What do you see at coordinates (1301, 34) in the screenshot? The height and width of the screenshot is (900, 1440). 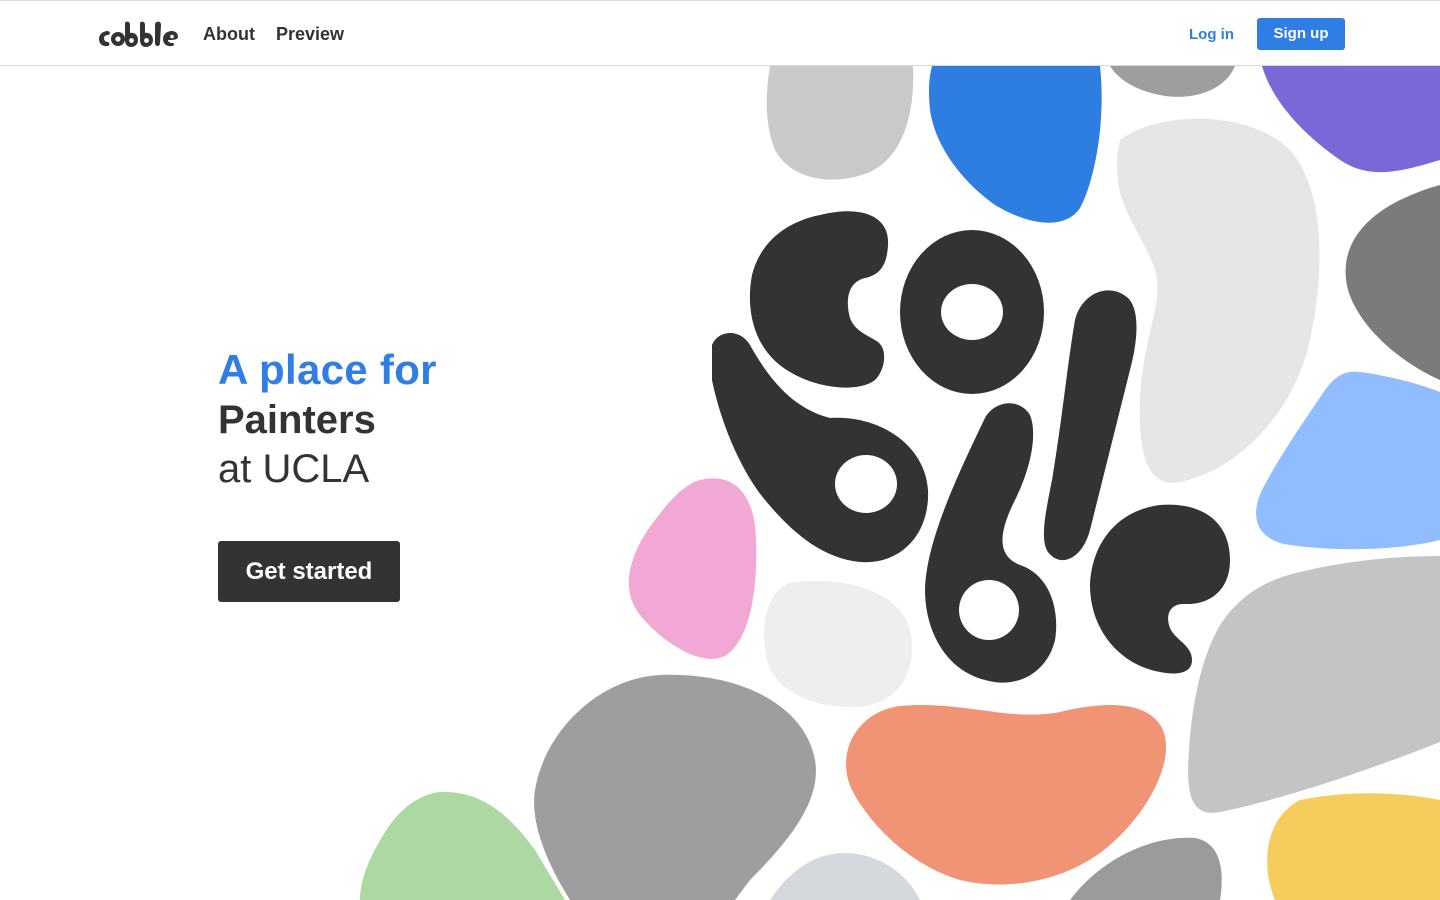 I see `signup-button: Sign up` at bounding box center [1301, 34].